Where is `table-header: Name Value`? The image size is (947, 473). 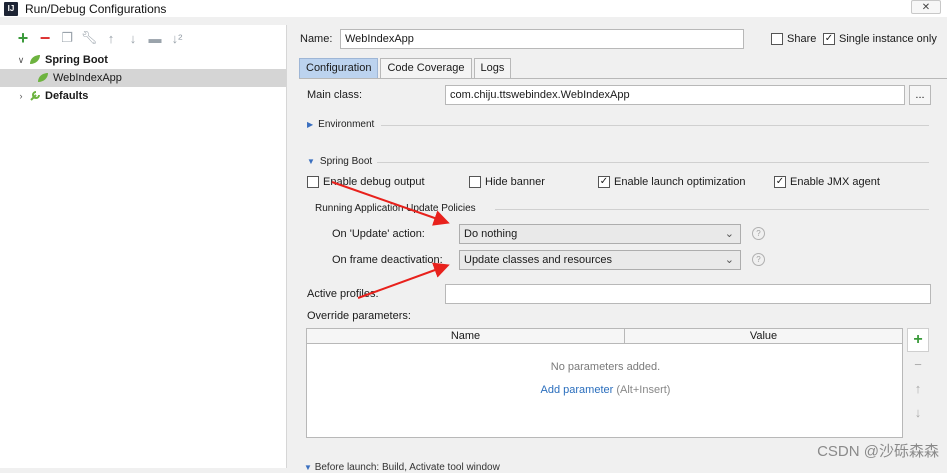 table-header: Name Value is located at coordinates (604, 336).